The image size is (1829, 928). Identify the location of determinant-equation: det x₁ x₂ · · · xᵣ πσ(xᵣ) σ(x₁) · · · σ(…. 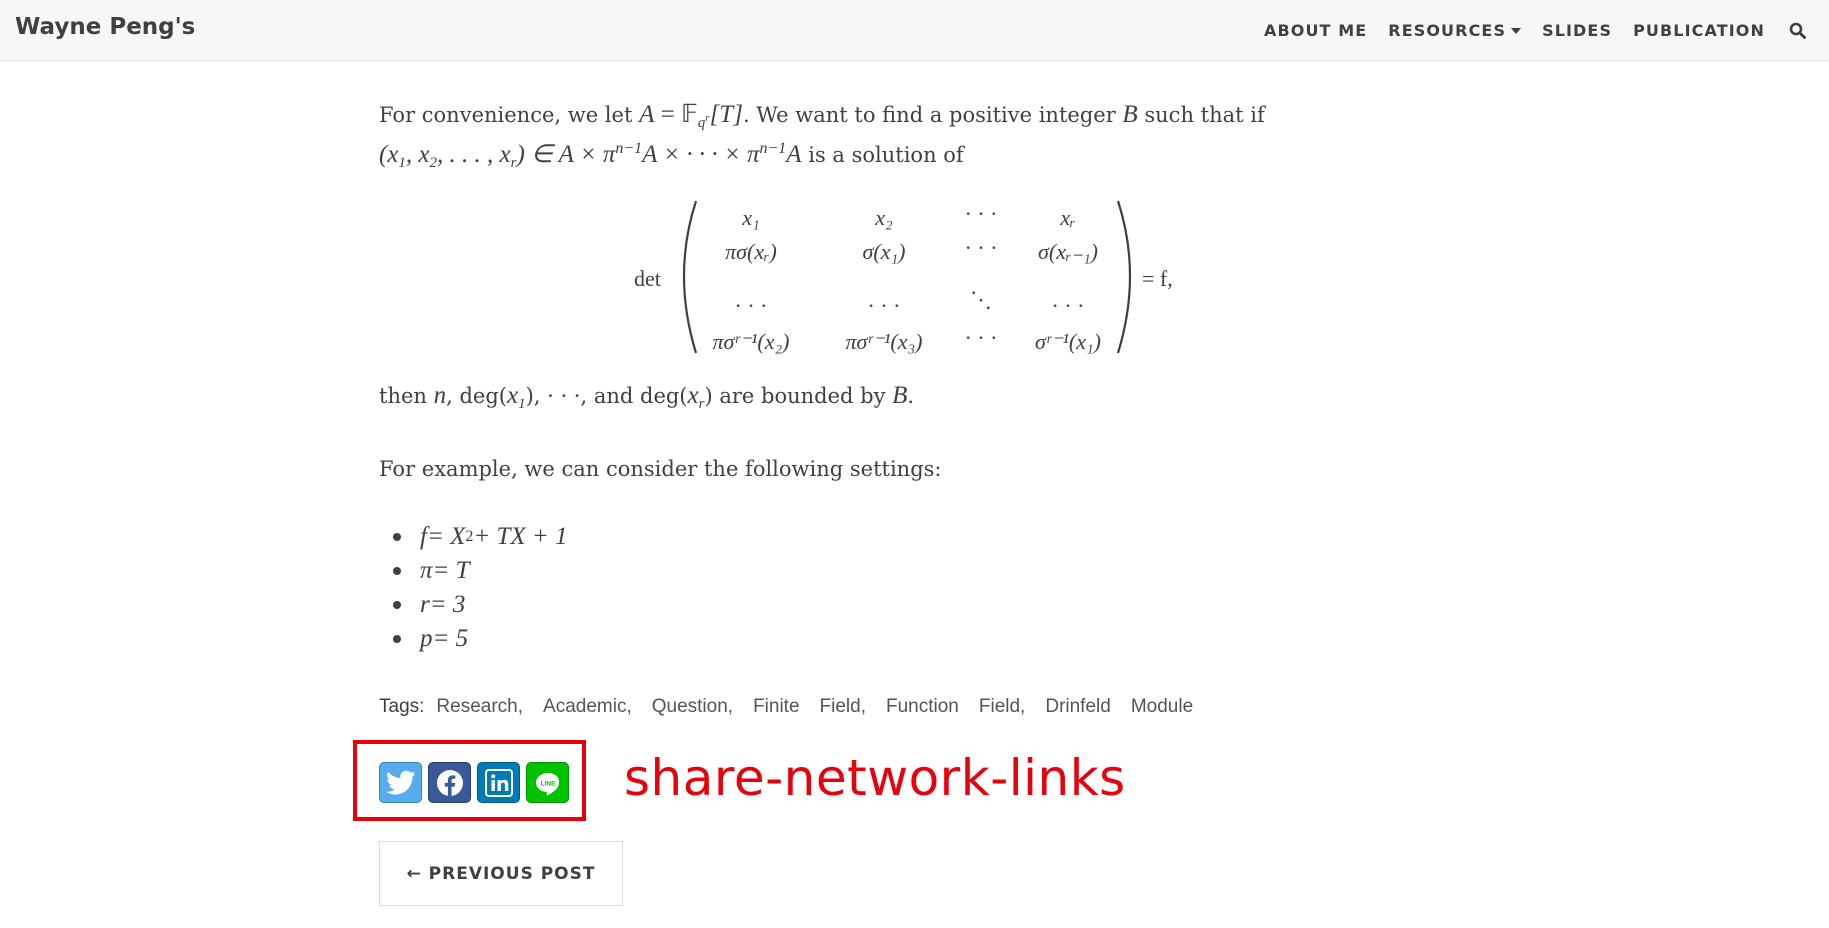
(903, 277).